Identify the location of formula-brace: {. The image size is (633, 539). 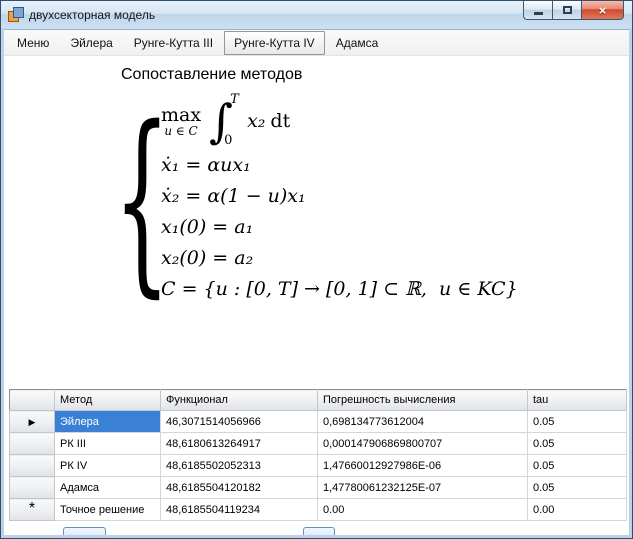
(142, 199).